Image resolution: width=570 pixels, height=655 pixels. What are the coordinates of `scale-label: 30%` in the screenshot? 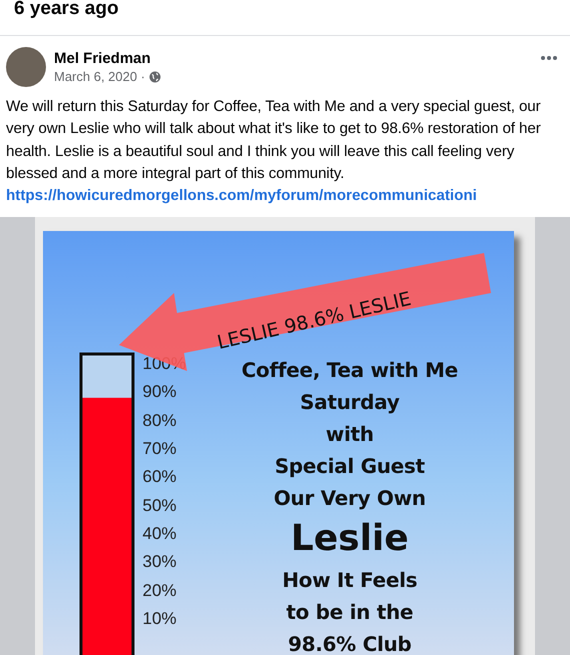 It's located at (160, 562).